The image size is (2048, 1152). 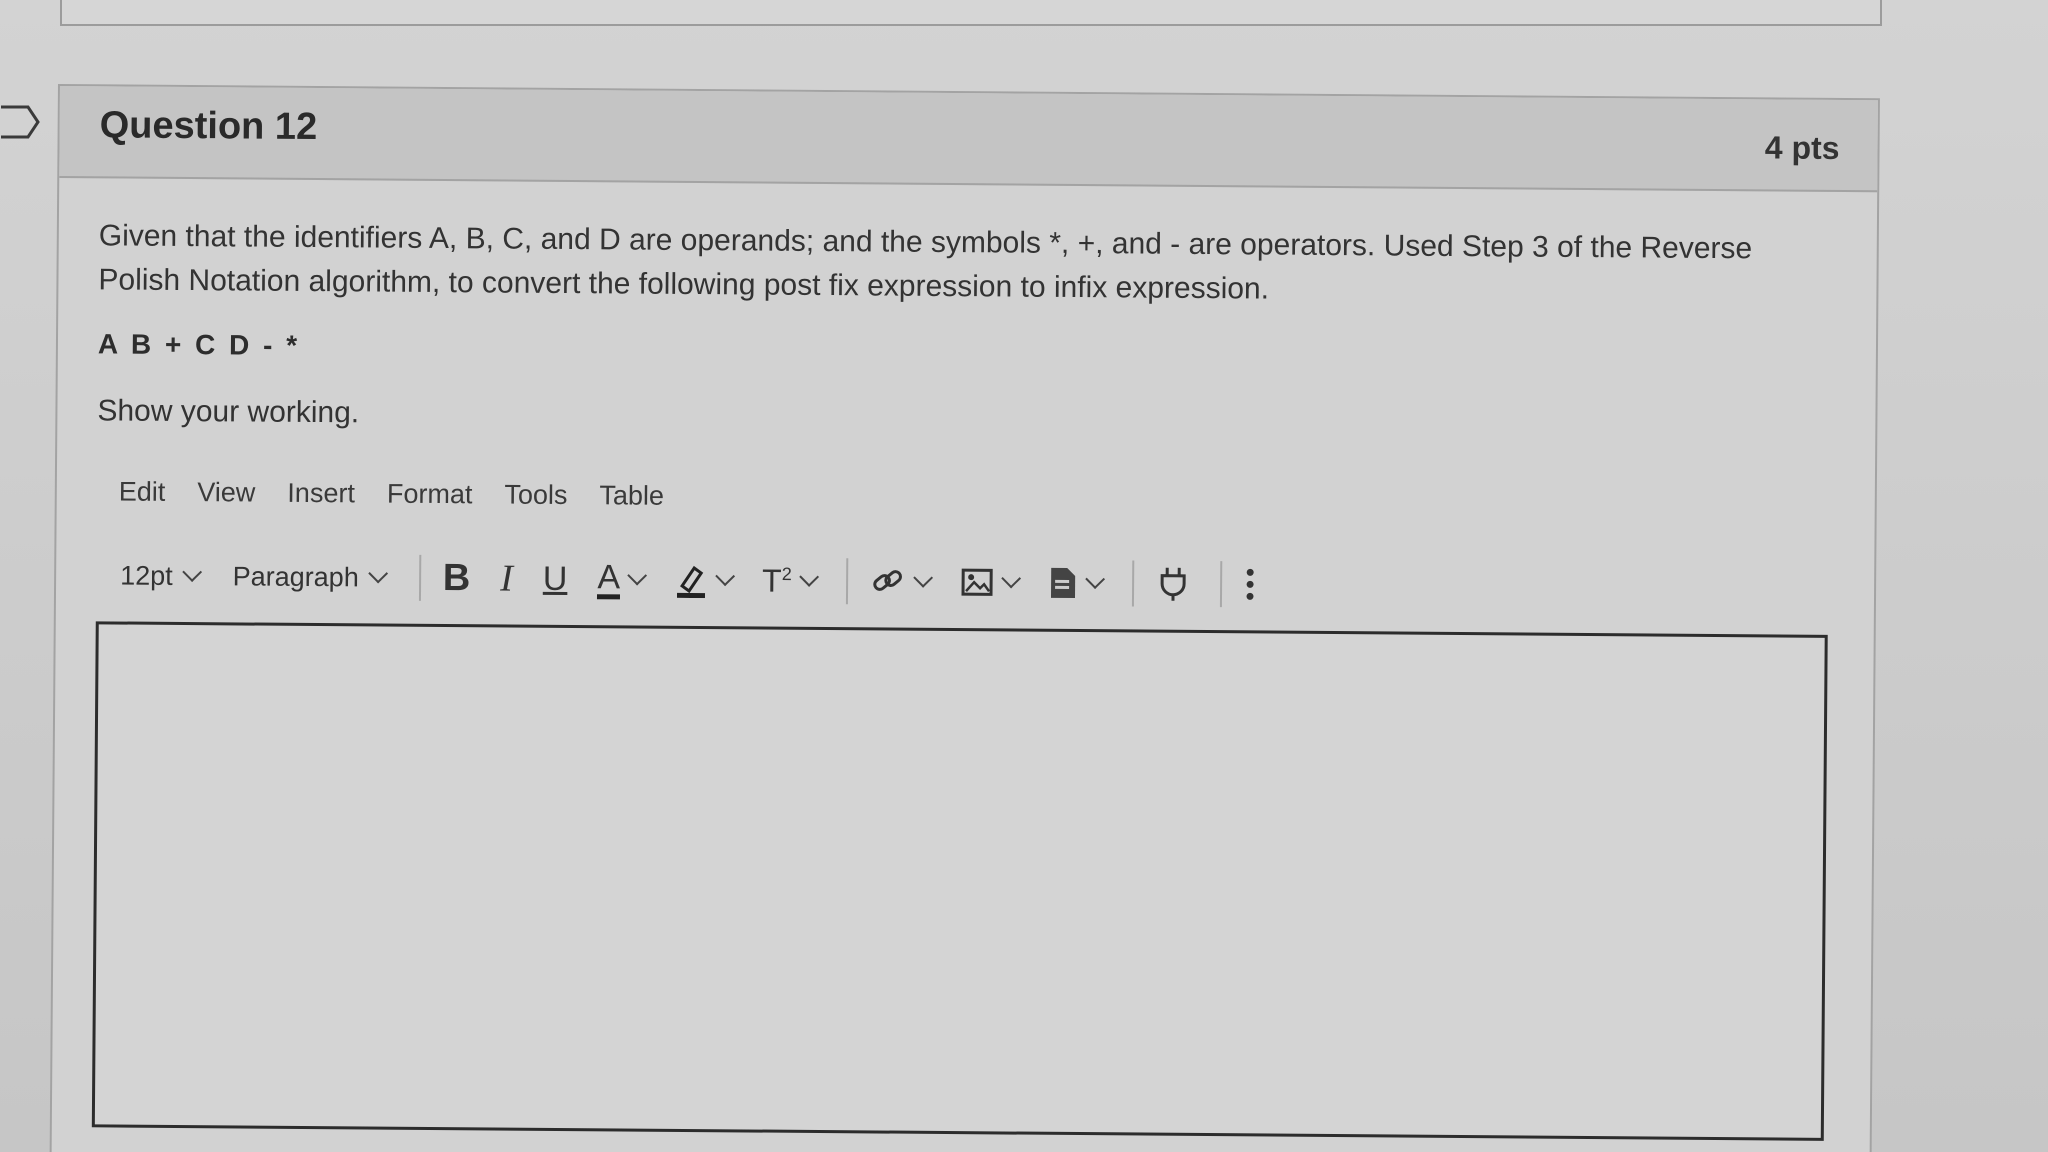 I want to click on question-title: Question 12, so click(x=208, y=126).